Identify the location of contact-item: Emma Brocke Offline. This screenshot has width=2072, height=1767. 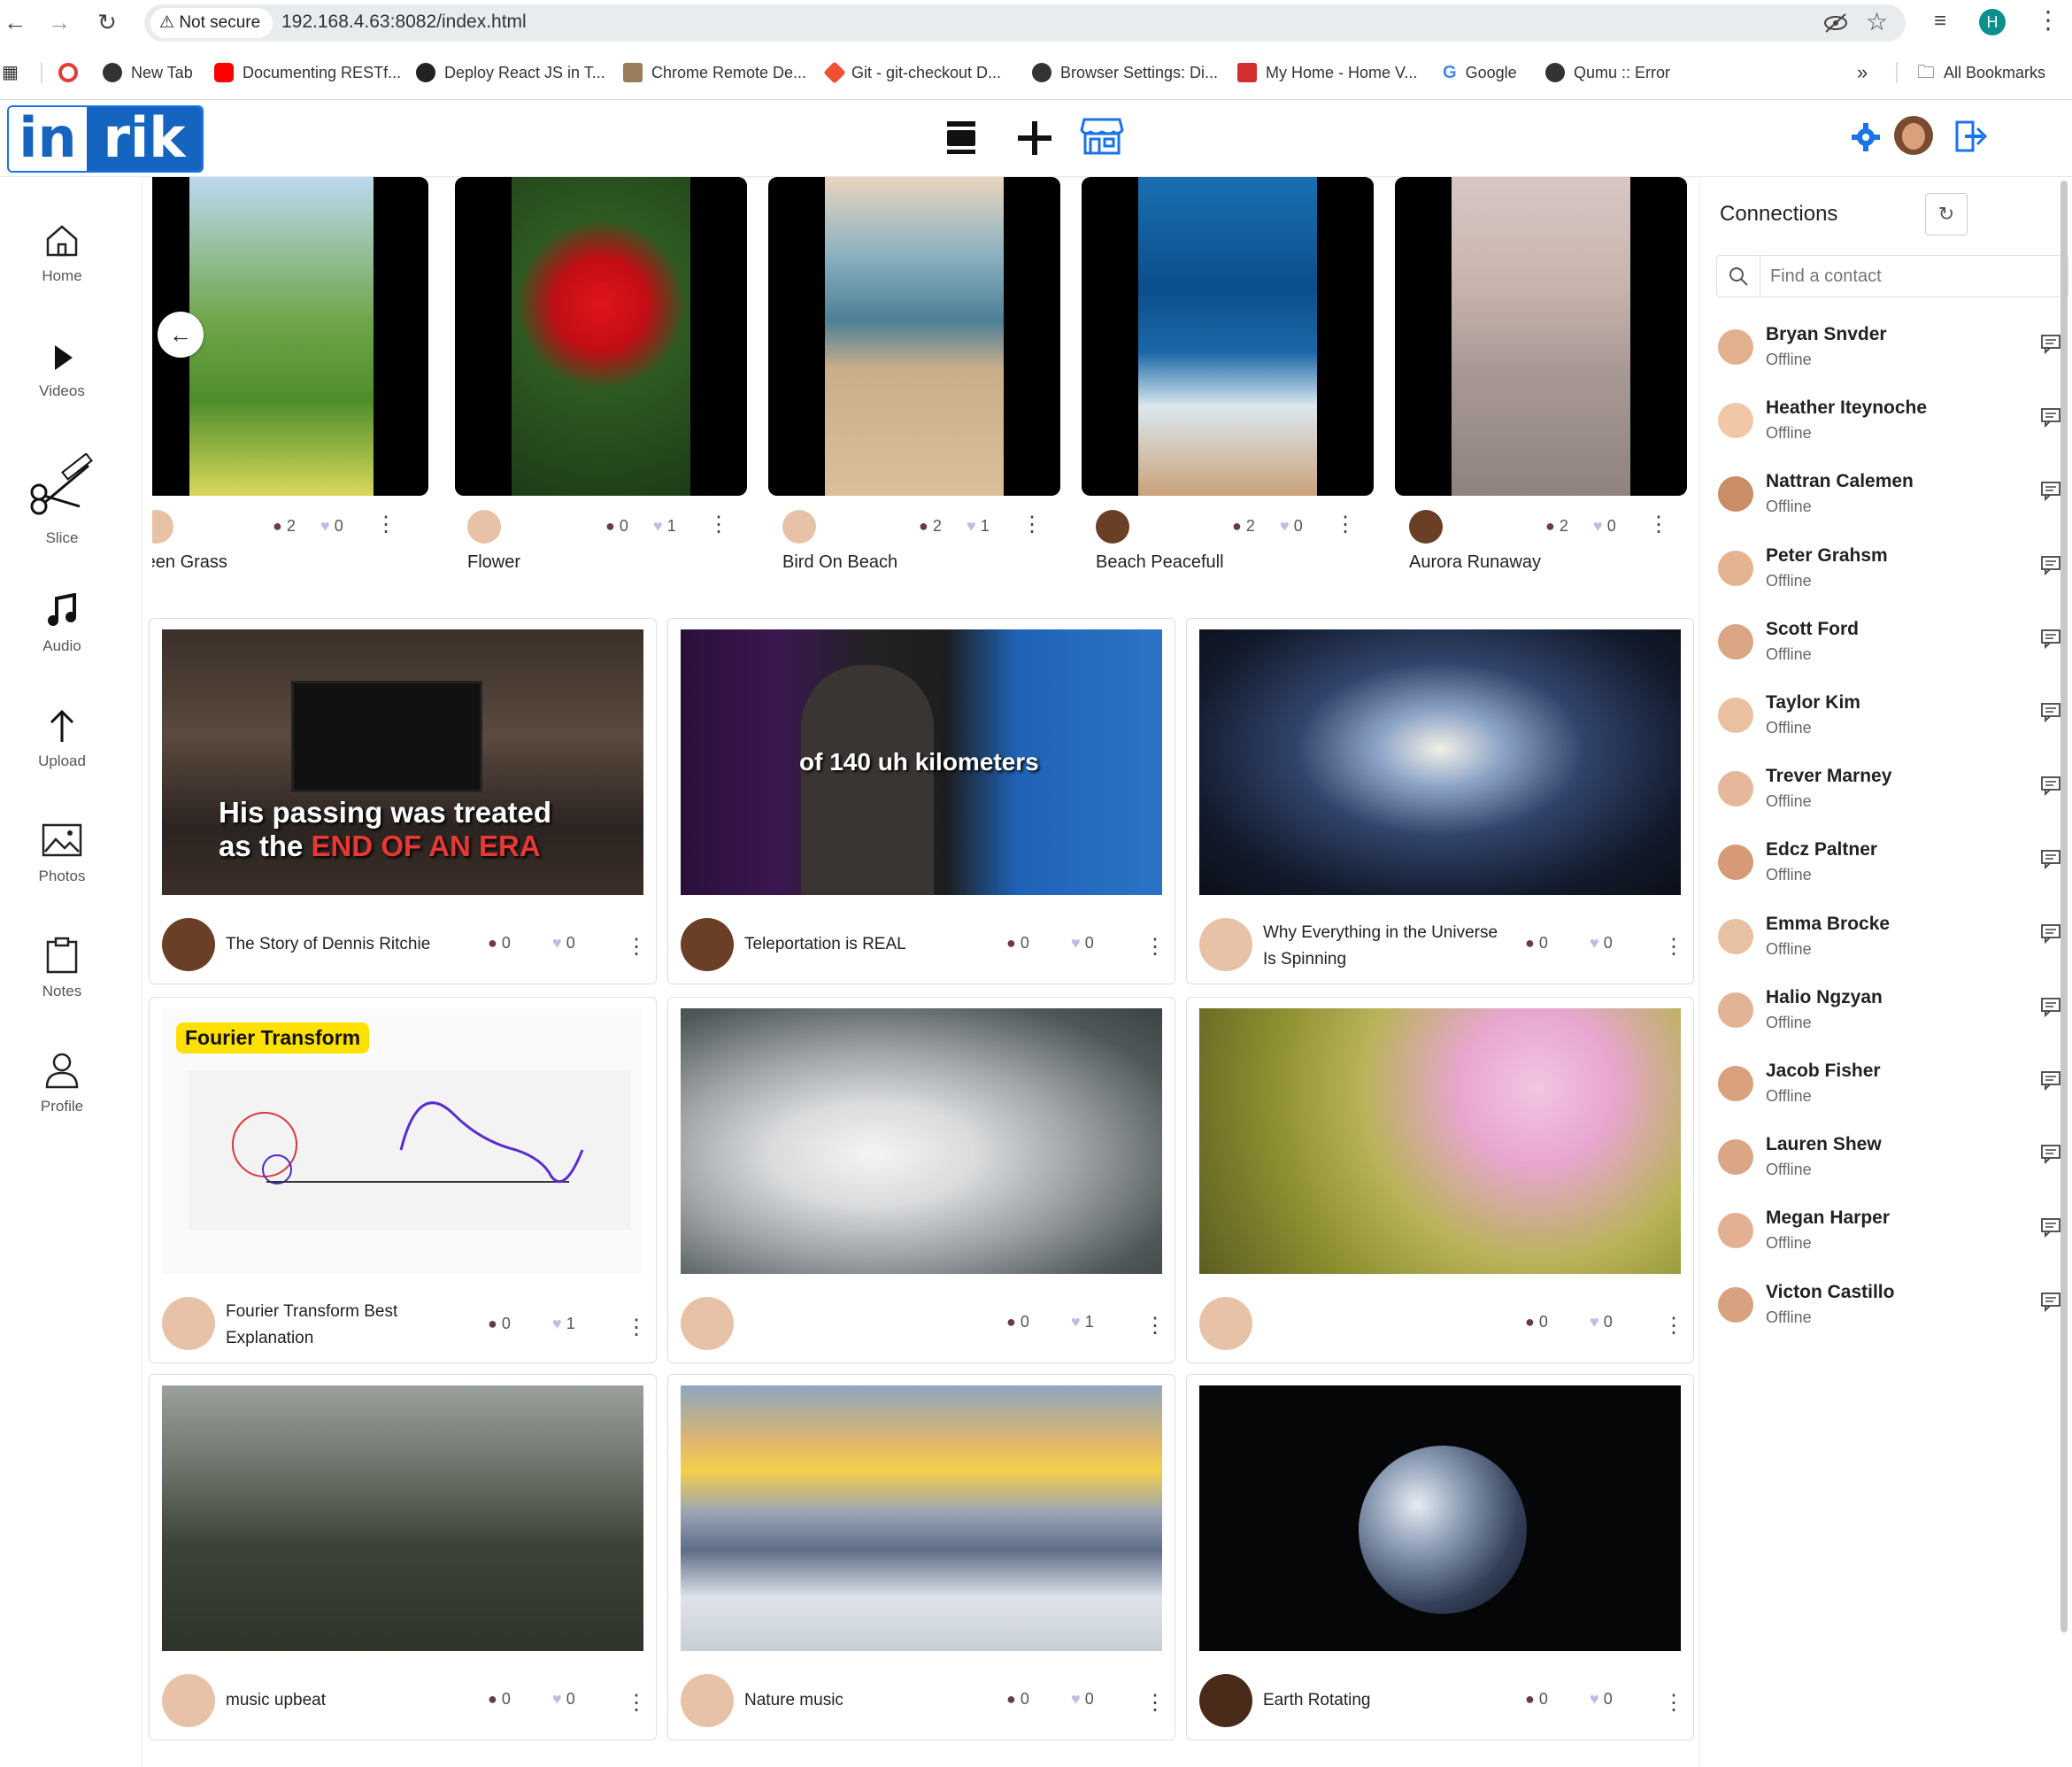
(1890, 945).